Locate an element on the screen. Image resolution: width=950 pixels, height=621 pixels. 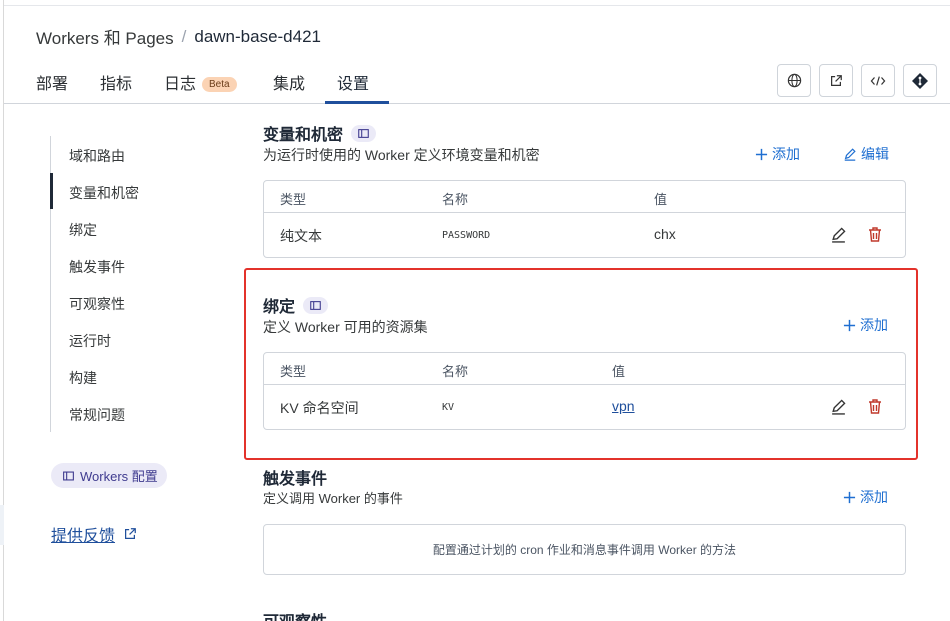
workers-config-pill: Workers 配置 is located at coordinates (109, 475).